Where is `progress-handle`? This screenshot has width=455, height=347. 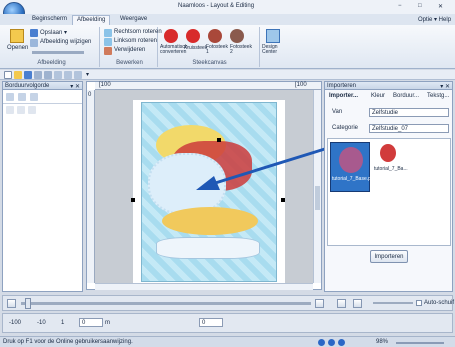 progress-handle is located at coordinates (28, 303).